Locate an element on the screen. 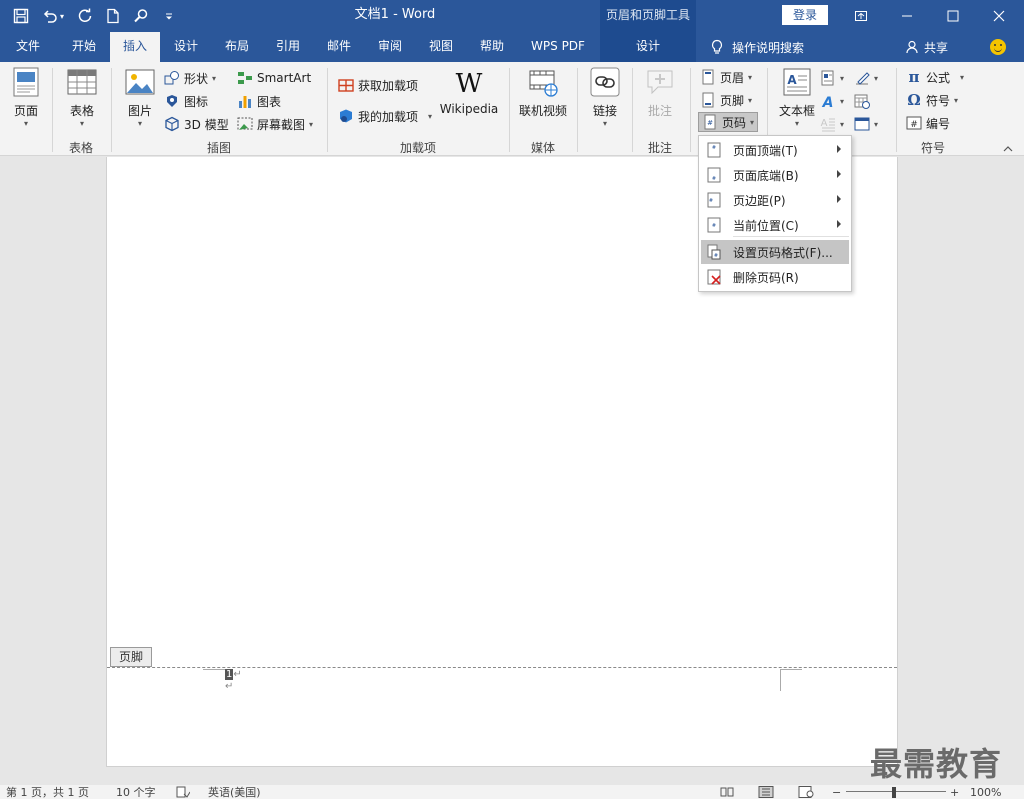  print-layout-view-icon is located at coordinates (766, 792).